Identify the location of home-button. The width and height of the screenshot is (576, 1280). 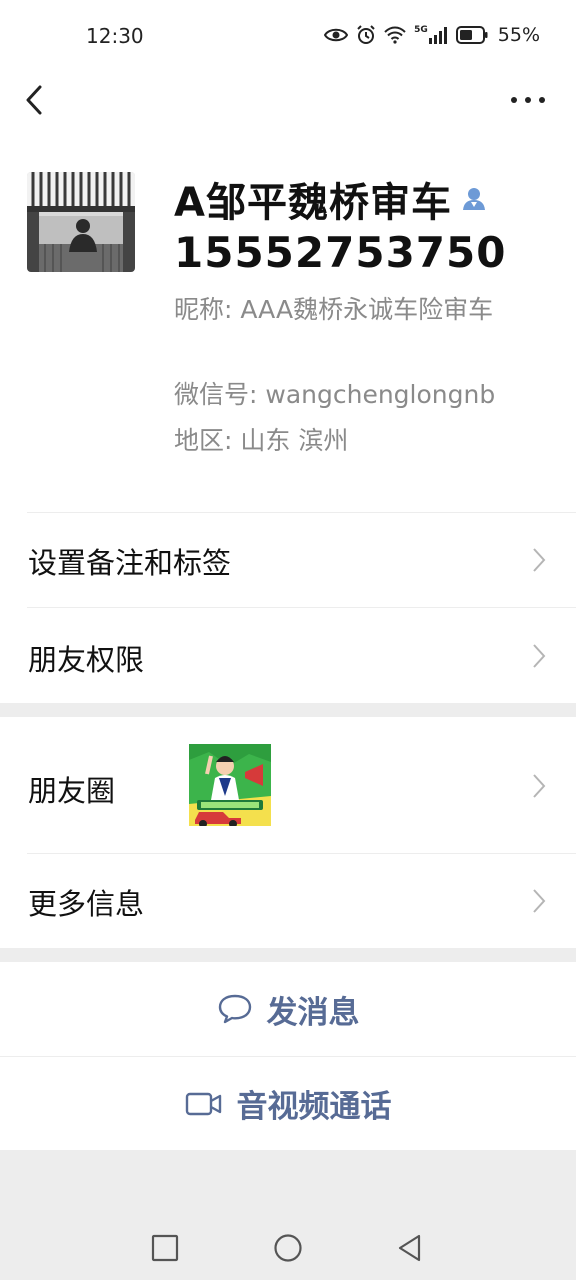
(288, 1248).